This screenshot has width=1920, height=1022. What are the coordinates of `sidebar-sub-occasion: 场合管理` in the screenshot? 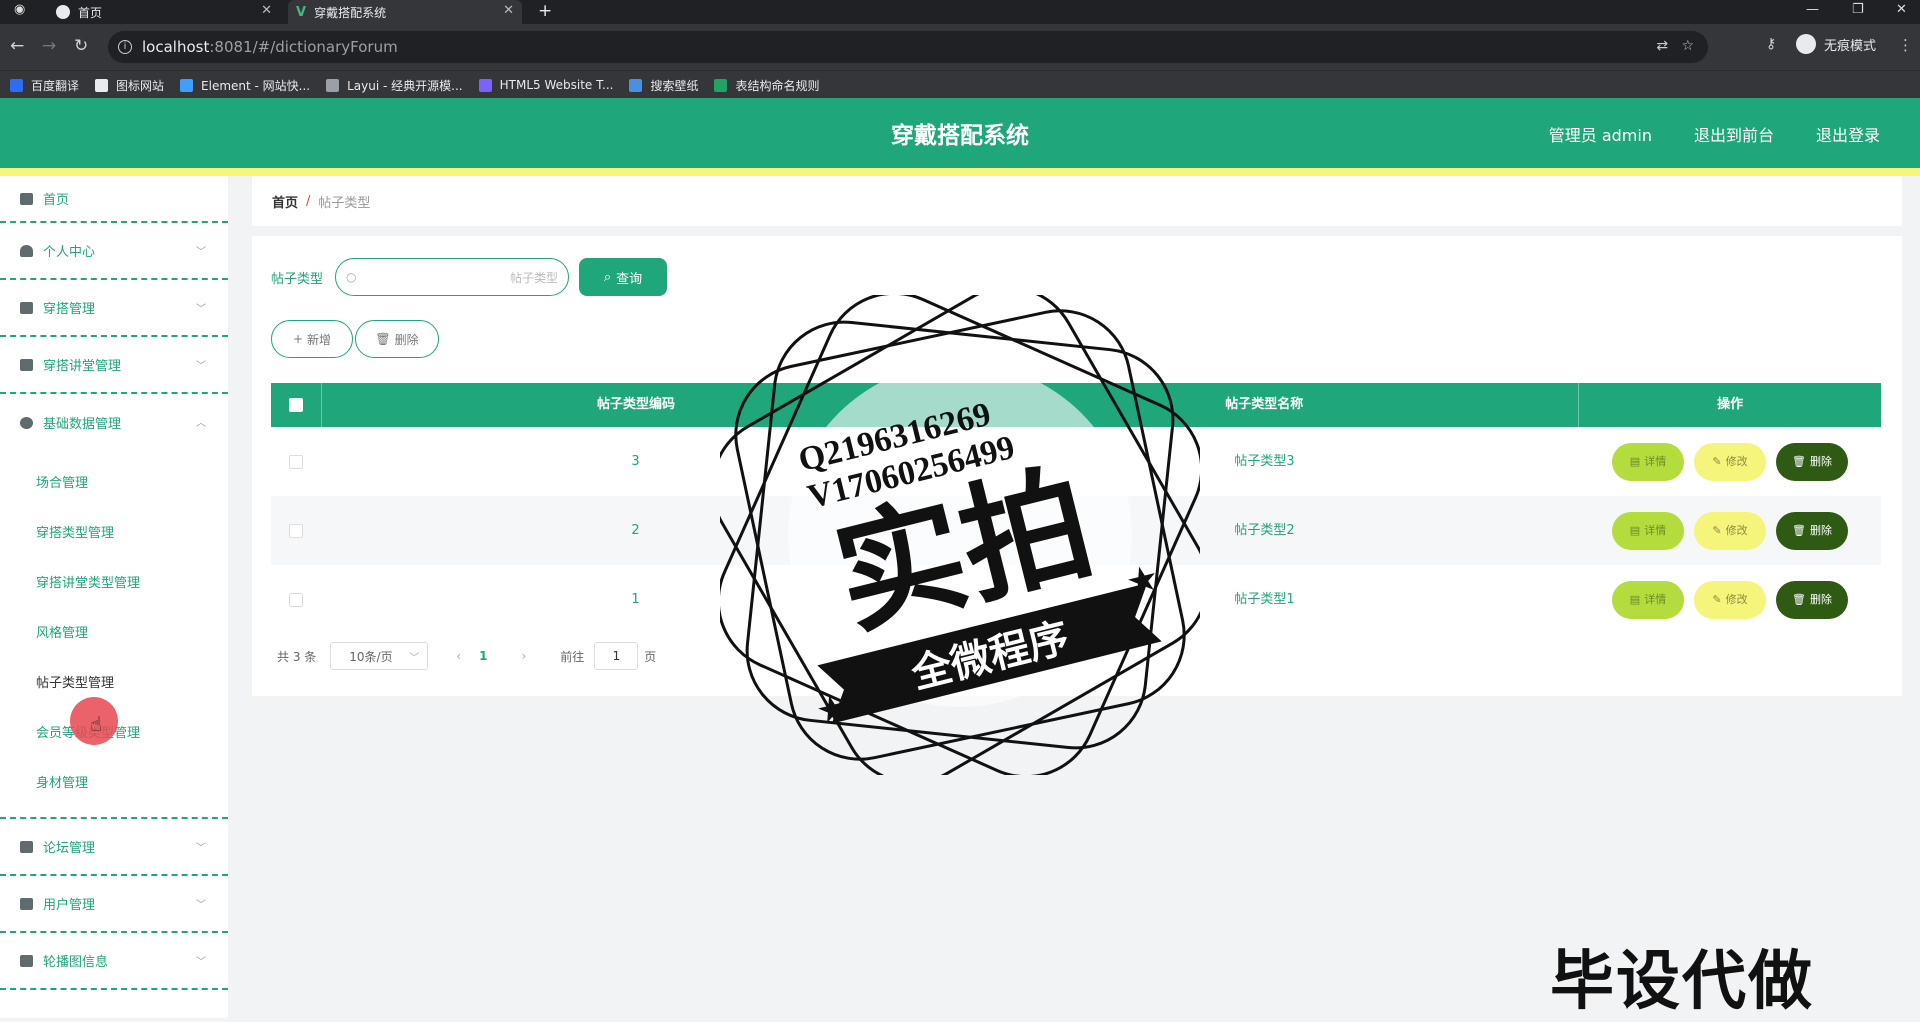 It's located at (114, 484).